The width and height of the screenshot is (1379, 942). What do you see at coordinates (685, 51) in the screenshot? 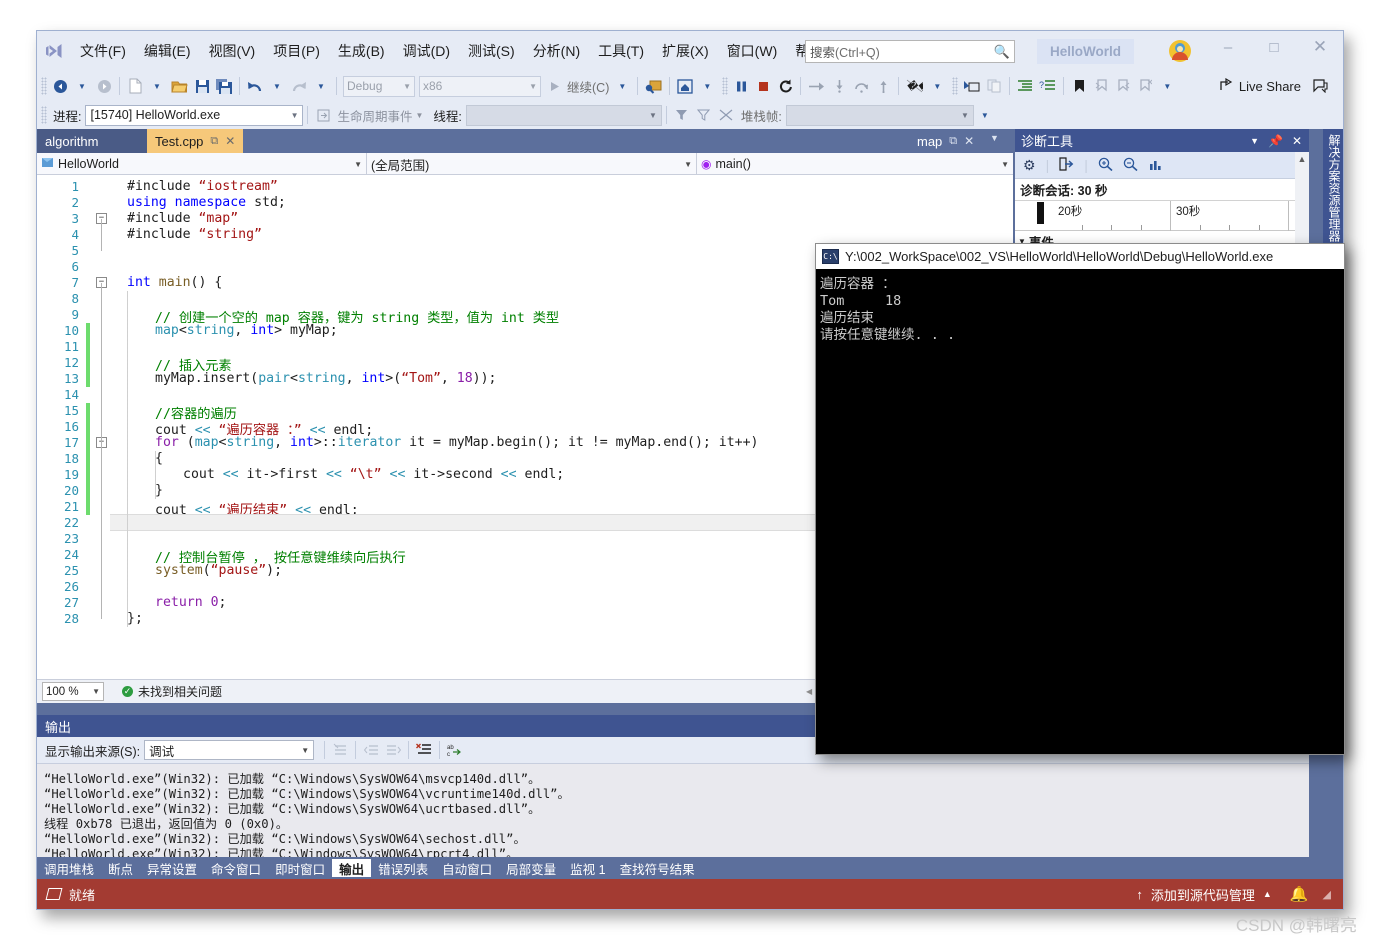
I see `menu-item-extensions: 扩展(X)` at bounding box center [685, 51].